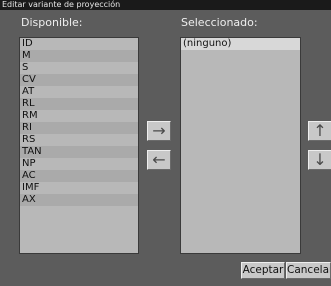 The height and width of the screenshot is (286, 331). What do you see at coordinates (79, 188) in the screenshot?
I see `available-item-imf: IMF` at bounding box center [79, 188].